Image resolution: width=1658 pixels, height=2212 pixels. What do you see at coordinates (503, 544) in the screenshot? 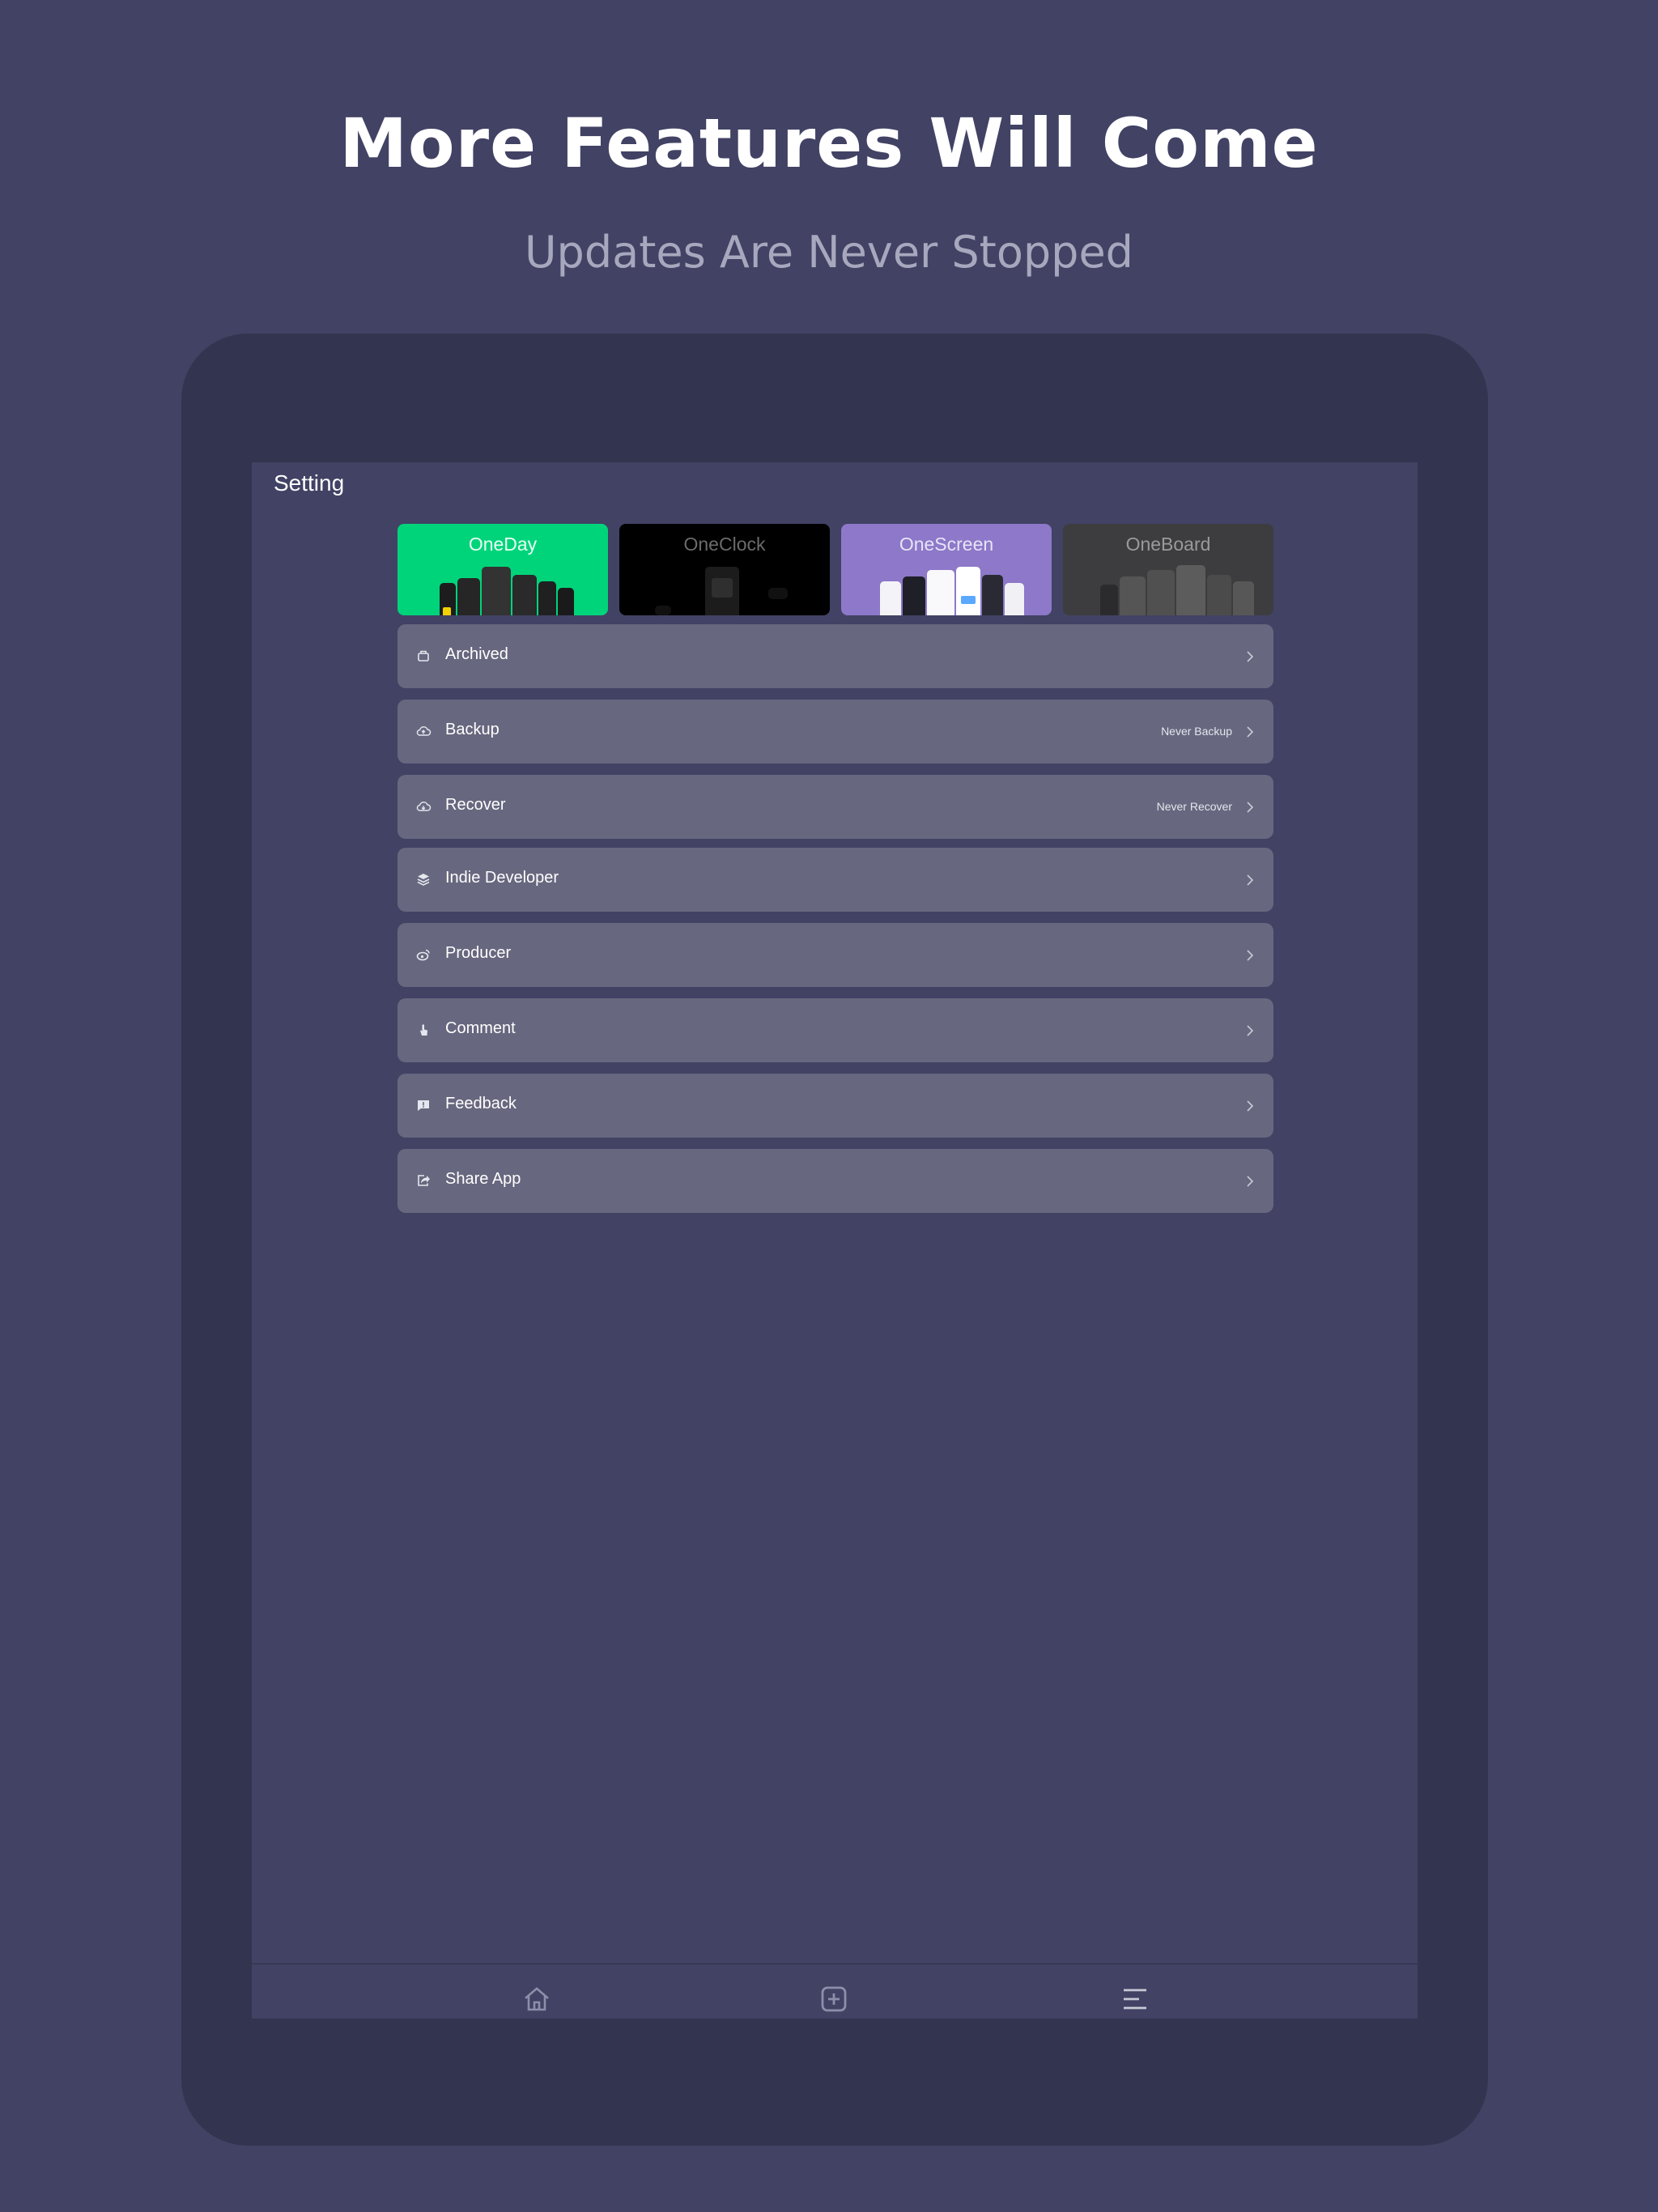
I see `app-card-label: OneDay` at bounding box center [503, 544].